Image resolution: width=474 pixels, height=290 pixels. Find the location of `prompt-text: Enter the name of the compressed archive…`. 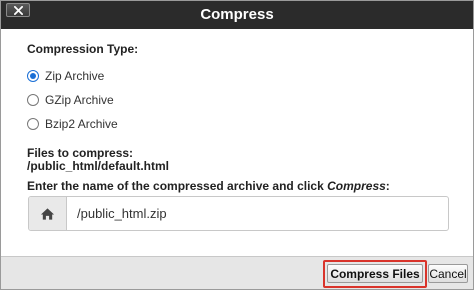

prompt-text: Enter the name of the compressed archive… is located at coordinates (177, 186).